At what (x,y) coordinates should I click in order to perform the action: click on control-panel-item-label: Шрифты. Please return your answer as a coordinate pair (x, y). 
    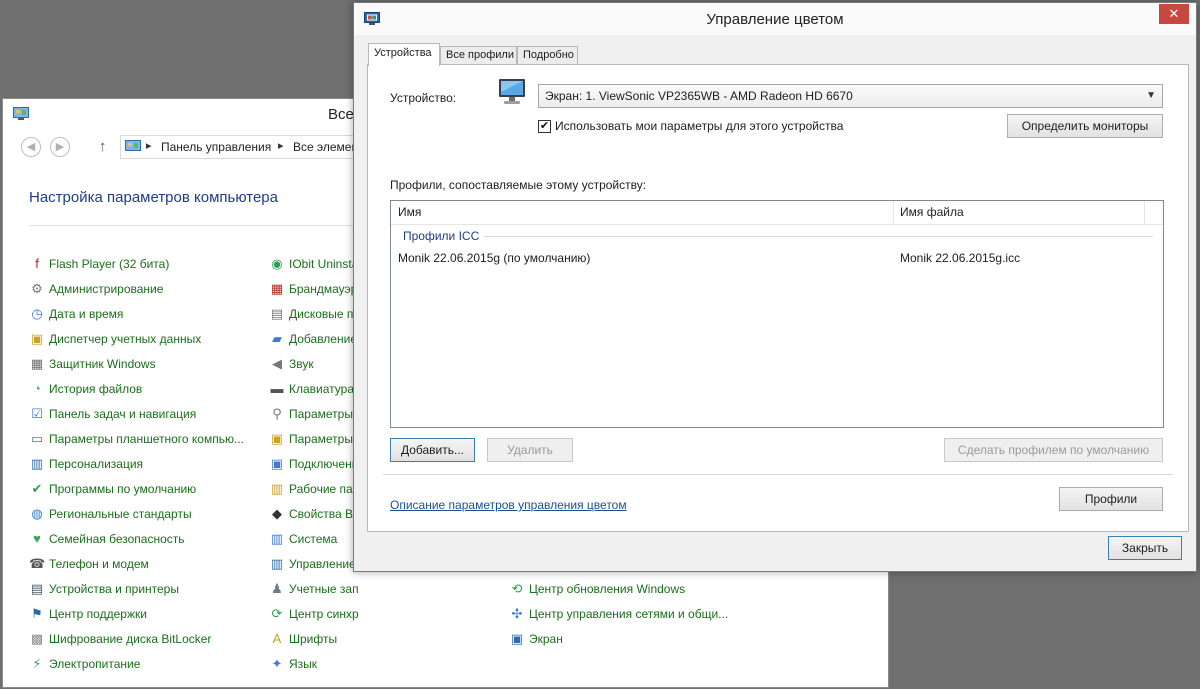
    Looking at the image, I should click on (313, 639).